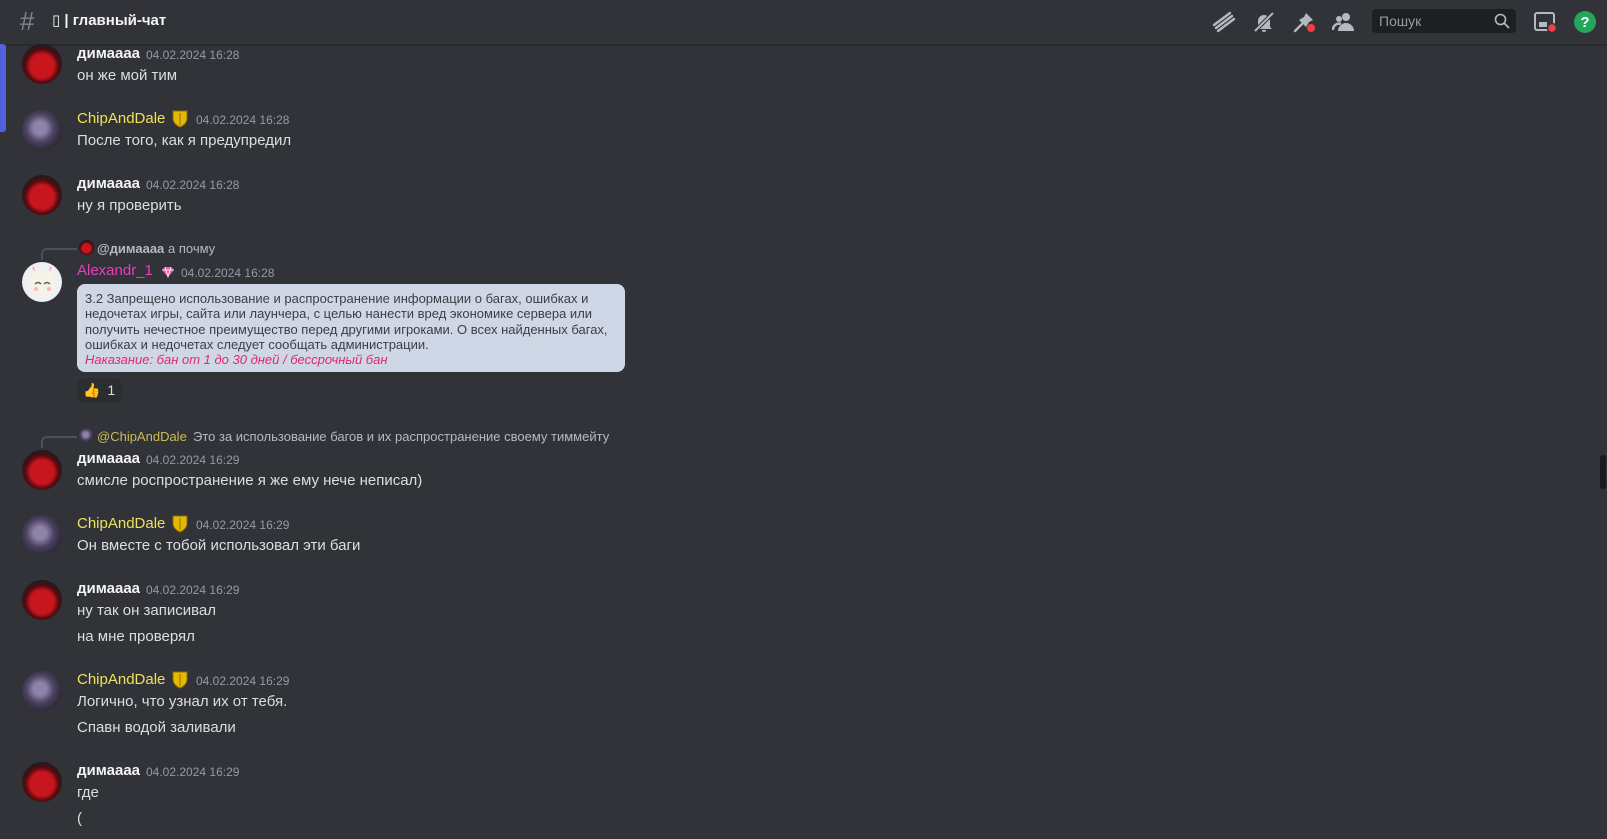 The image size is (1607, 839). Describe the element at coordinates (1603, 472) in the screenshot. I see `scrollbar-thumb` at that location.